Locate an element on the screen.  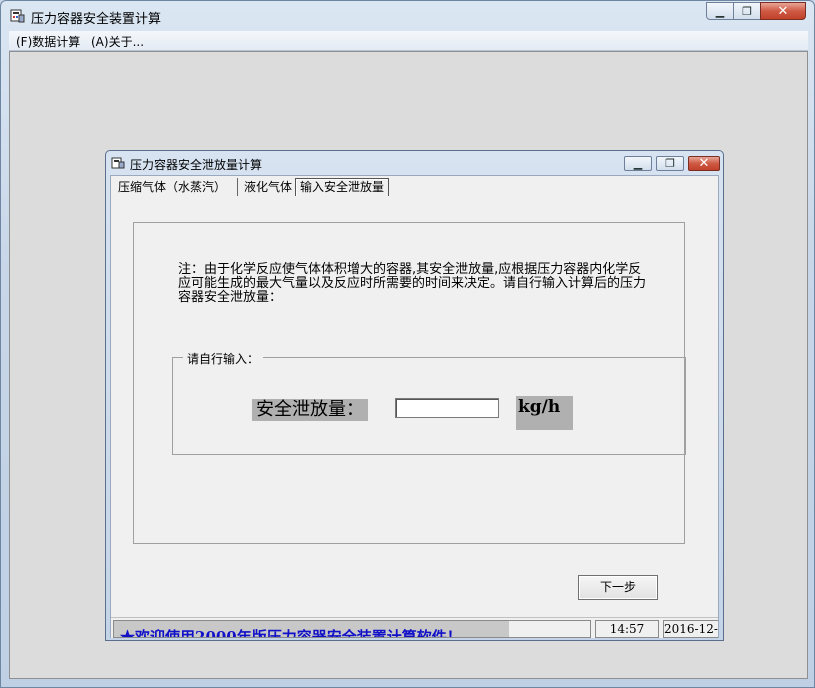
maximize-button: ❐ is located at coordinates (747, 11).